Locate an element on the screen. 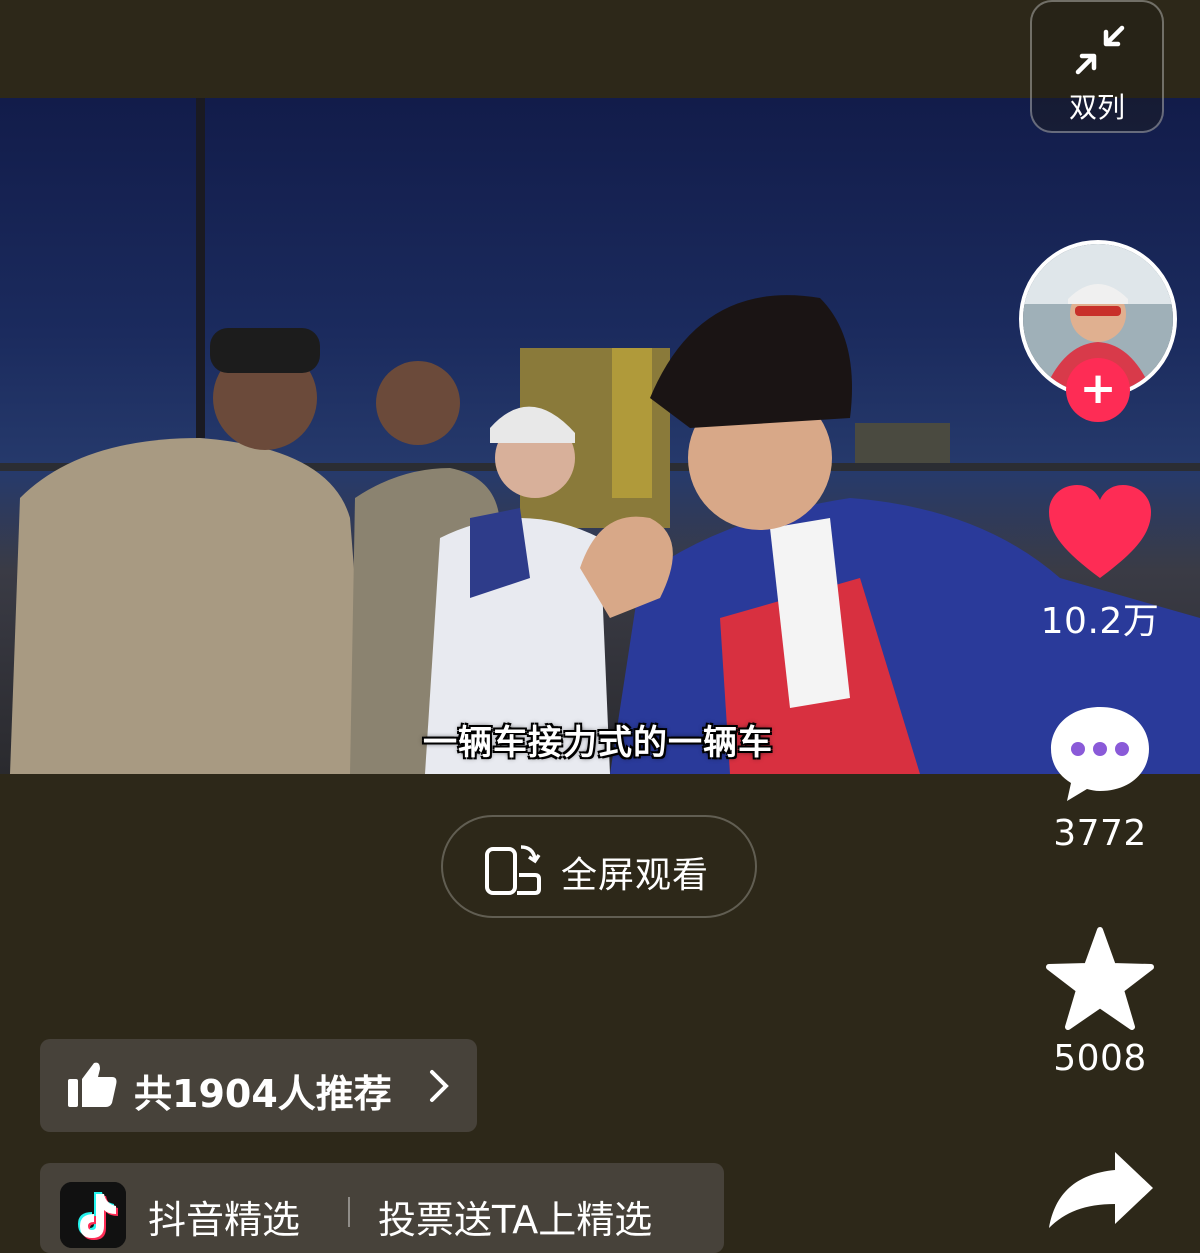  thumbs-up-icon is located at coordinates (92, 1084).